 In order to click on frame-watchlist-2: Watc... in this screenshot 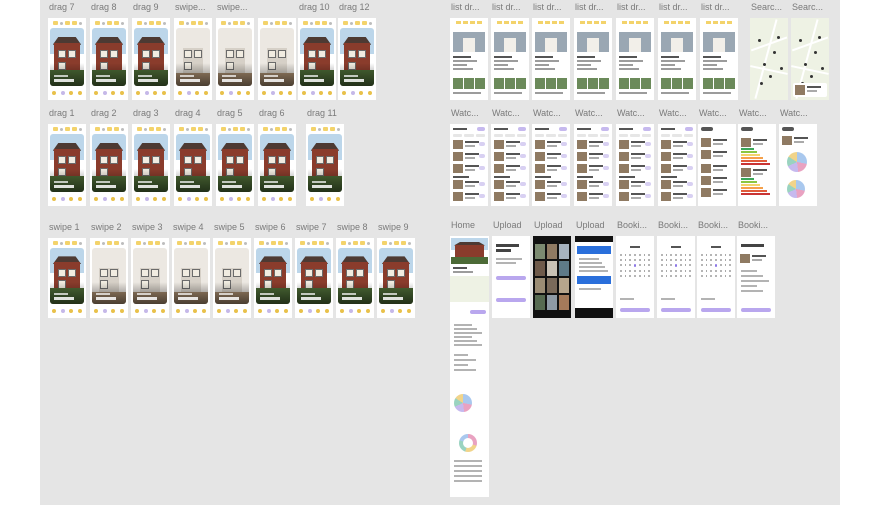, I will do `click(510, 157)`.